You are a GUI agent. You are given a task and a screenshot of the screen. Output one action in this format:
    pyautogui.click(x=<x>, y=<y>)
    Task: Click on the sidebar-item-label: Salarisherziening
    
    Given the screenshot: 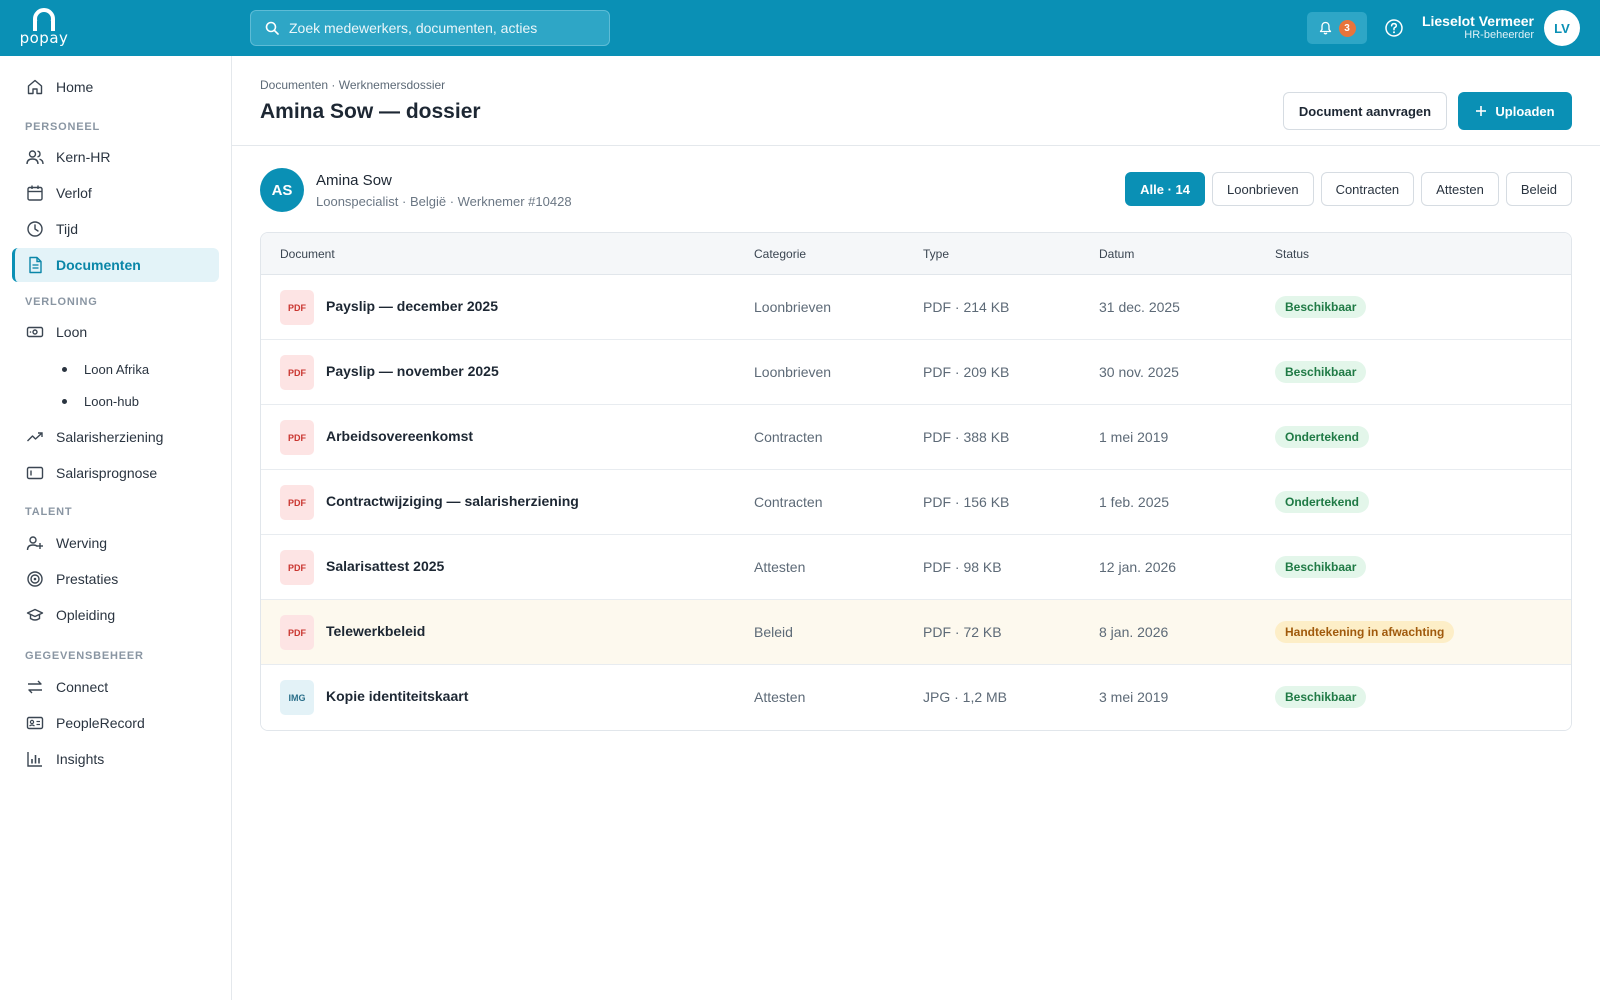 What is the action you would take?
    pyautogui.click(x=110, y=437)
    